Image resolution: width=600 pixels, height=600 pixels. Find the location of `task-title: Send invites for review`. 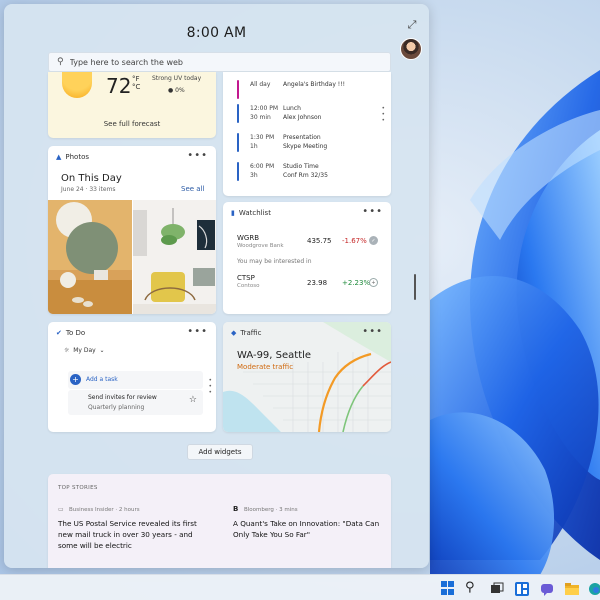

task-title: Send invites for review is located at coordinates (122, 397).